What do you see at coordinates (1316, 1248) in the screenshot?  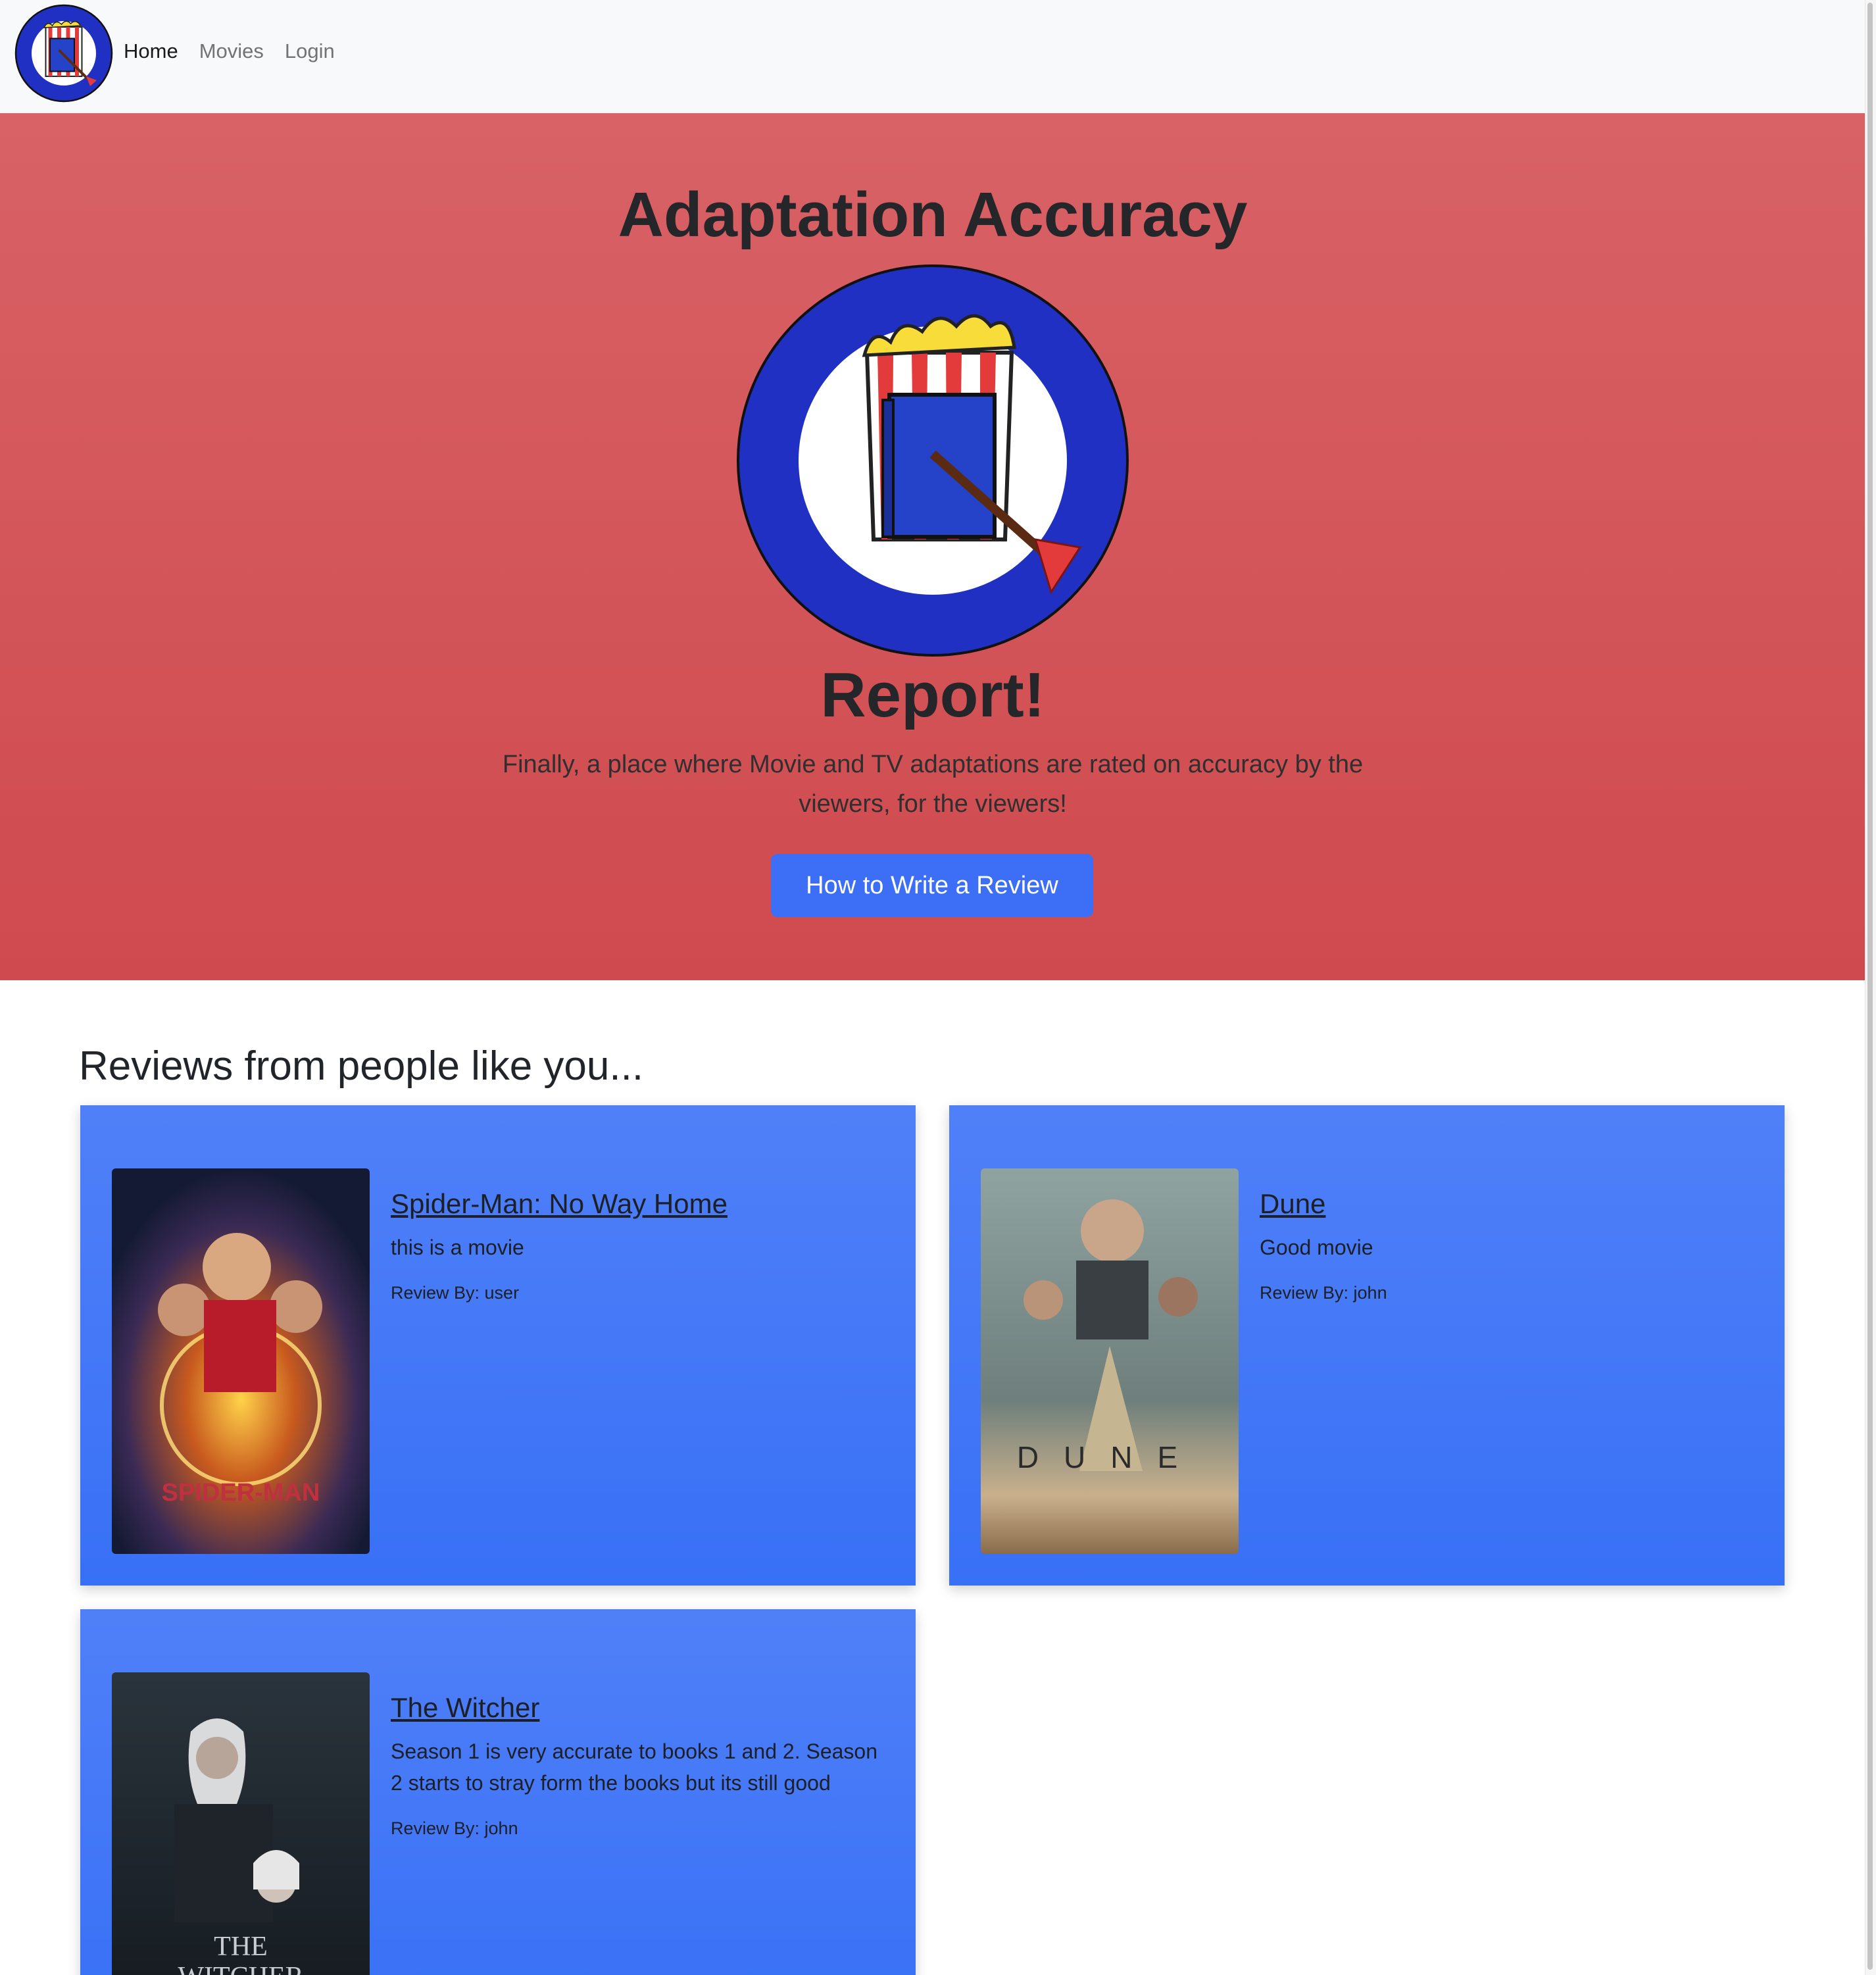 I see `review-text: Good movie` at bounding box center [1316, 1248].